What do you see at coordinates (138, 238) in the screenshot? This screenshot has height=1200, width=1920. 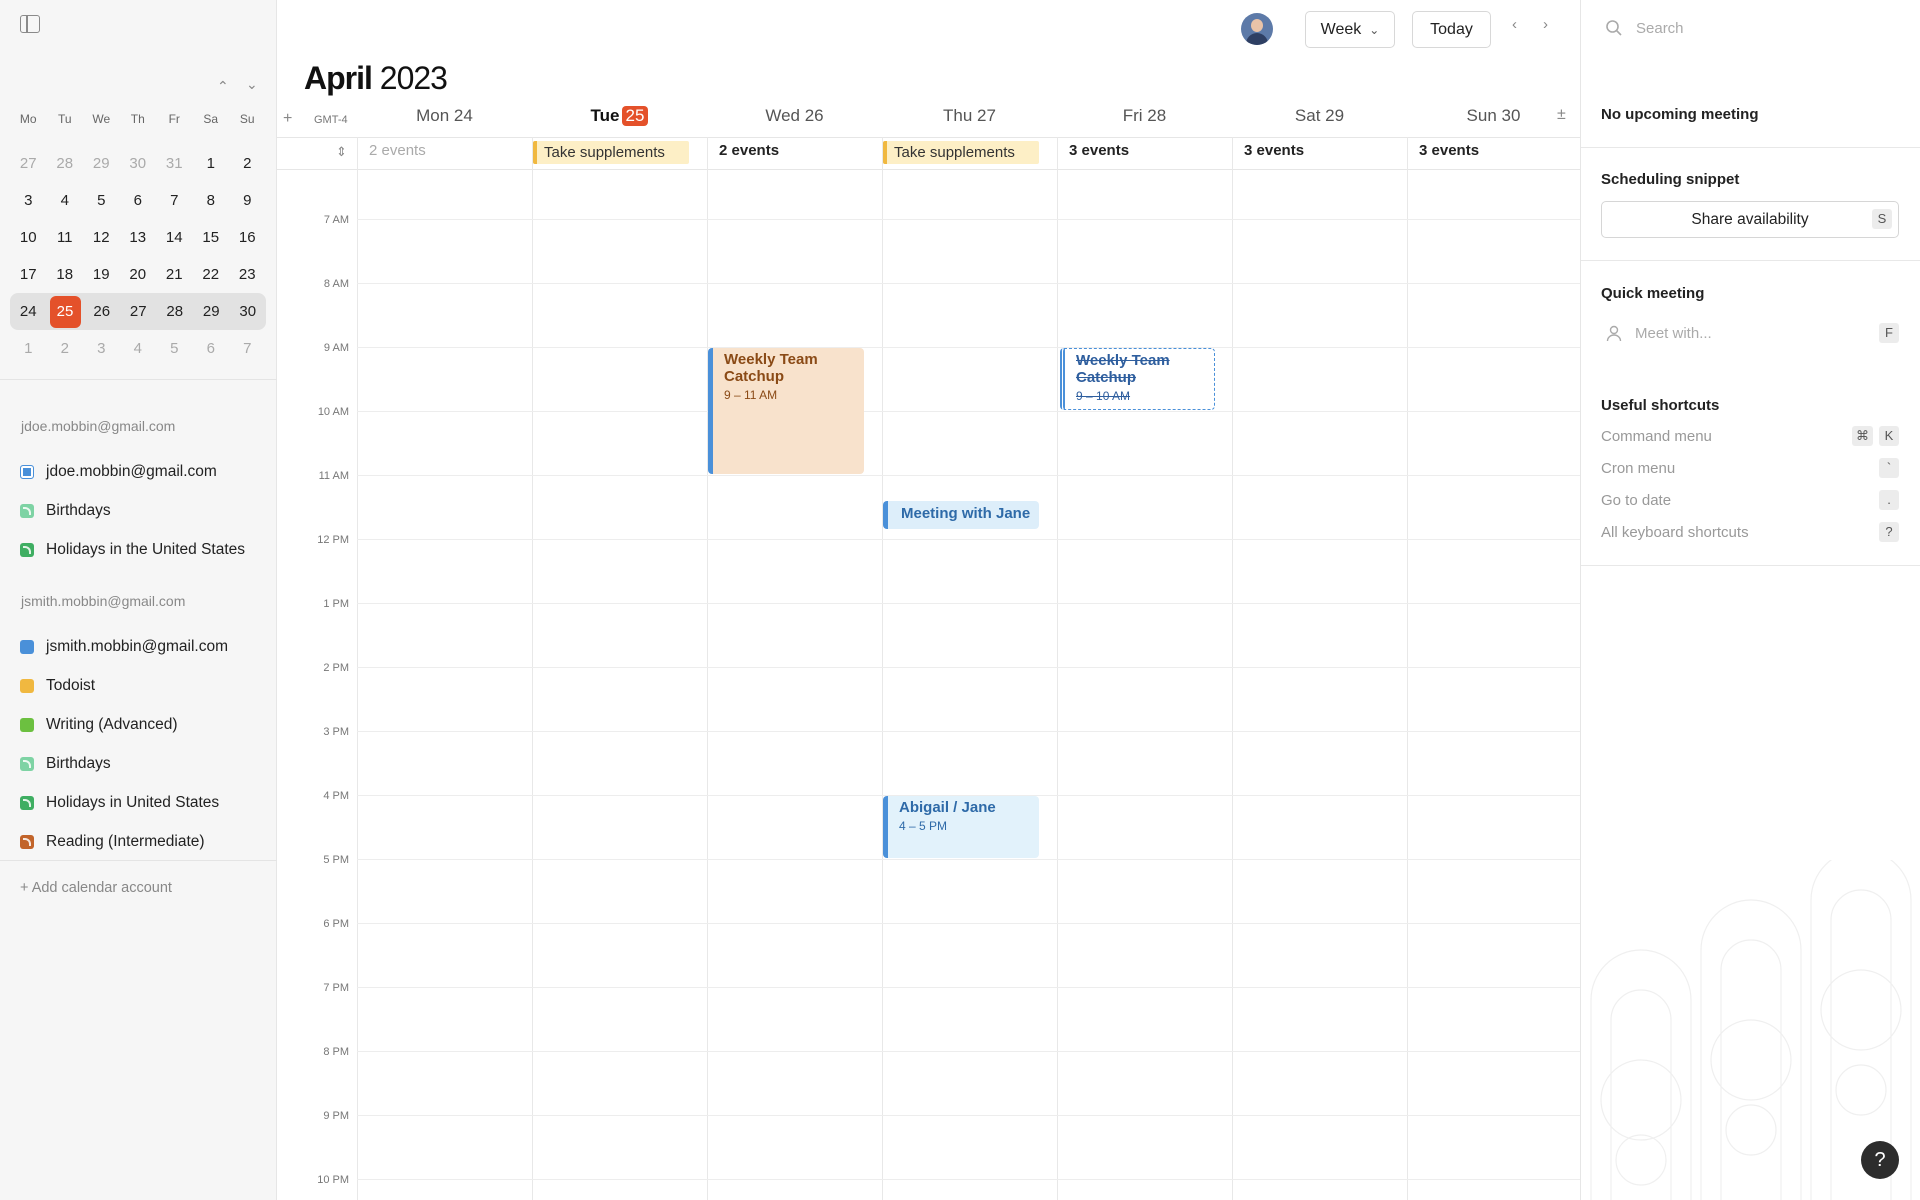 I see `mini-calendar-day: 13` at bounding box center [138, 238].